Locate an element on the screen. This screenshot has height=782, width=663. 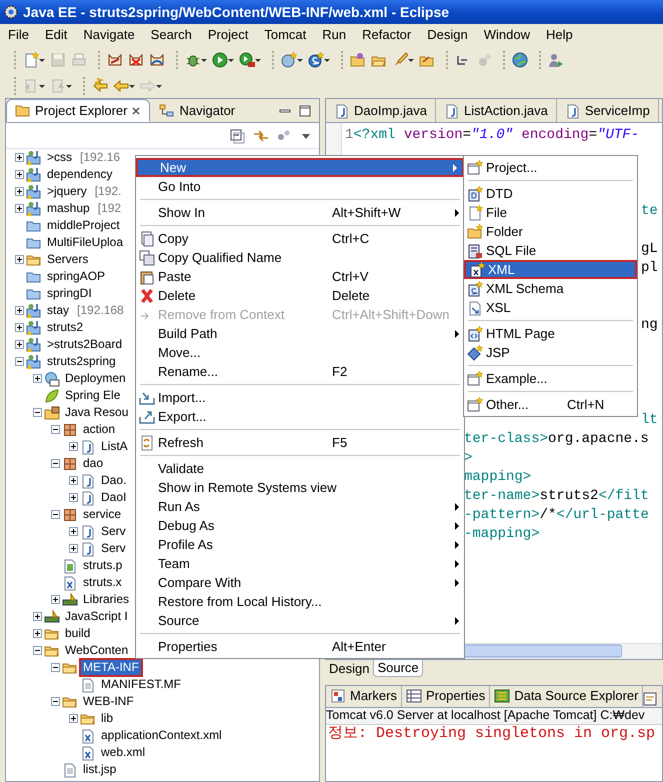
user-run-icon is located at coordinates (556, 60).